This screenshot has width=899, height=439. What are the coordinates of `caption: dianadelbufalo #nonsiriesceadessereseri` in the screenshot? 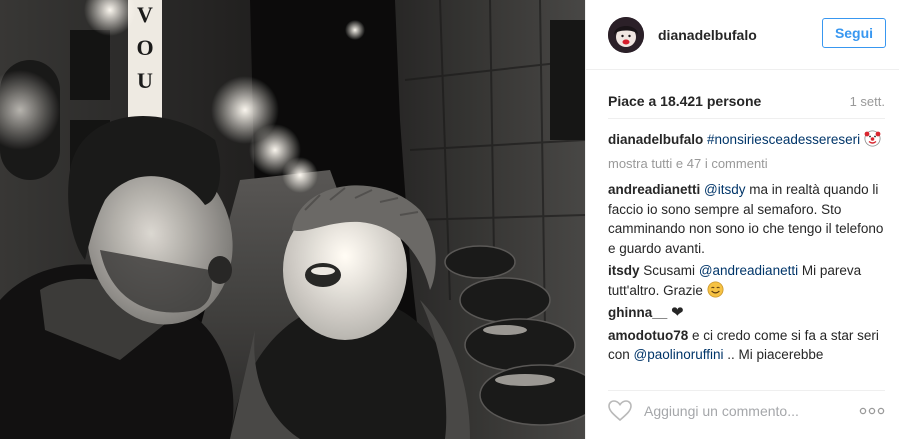 It's located at (748, 140).